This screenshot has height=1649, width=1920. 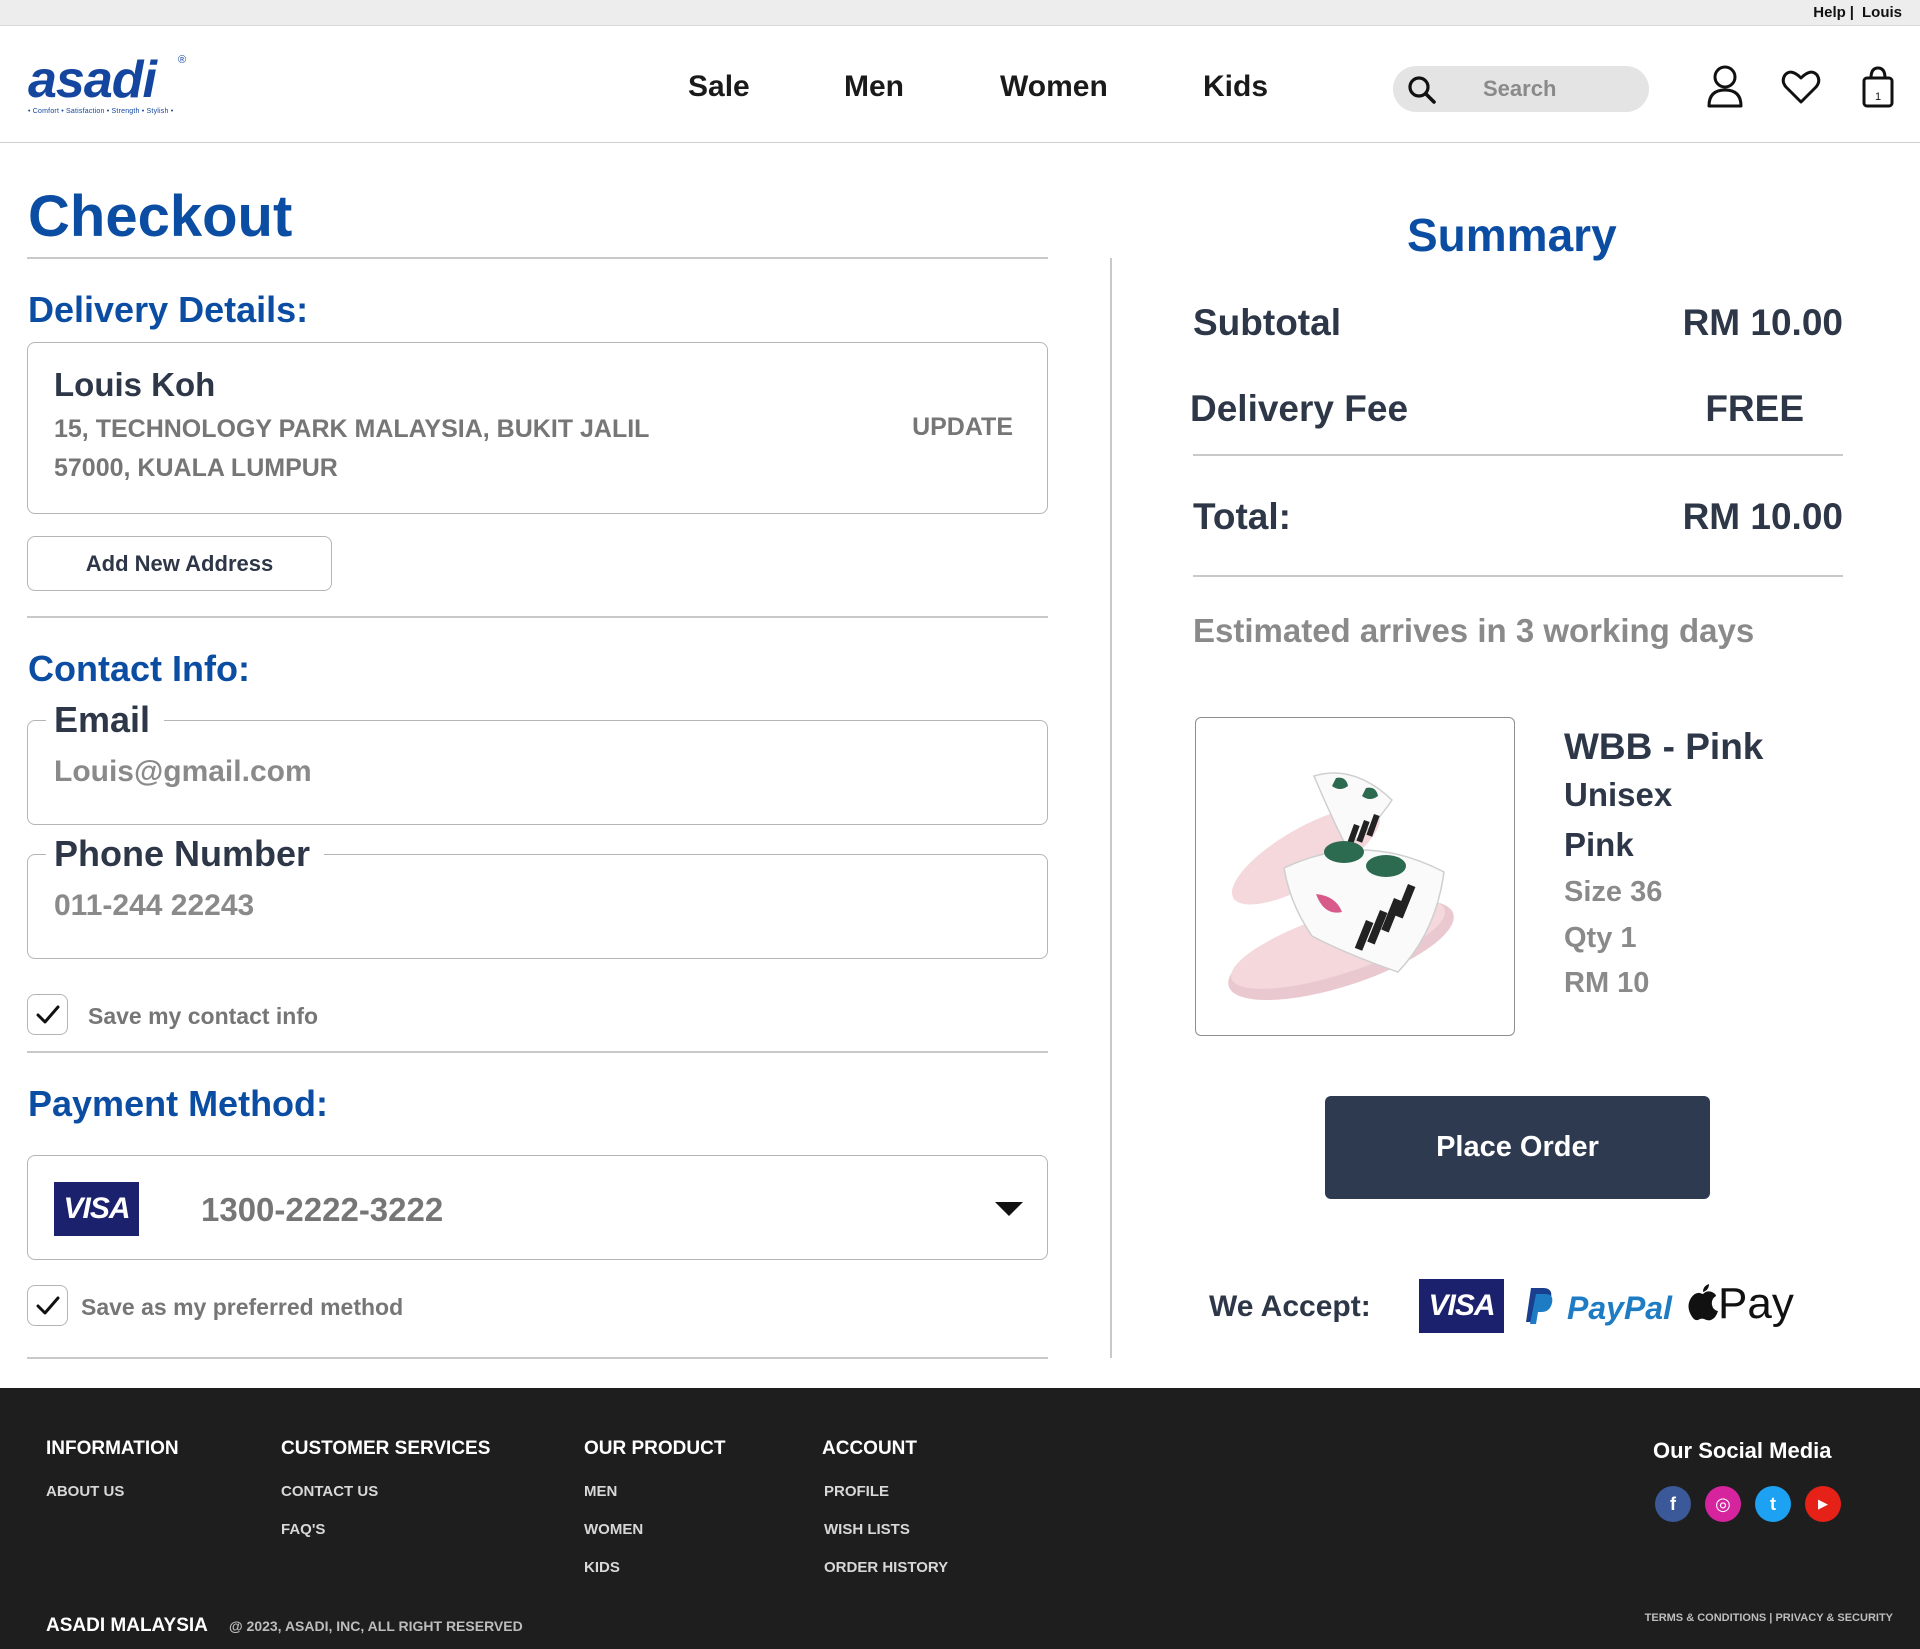 What do you see at coordinates (203, 1016) in the screenshot?
I see `save-contact-label: Save my contact info` at bounding box center [203, 1016].